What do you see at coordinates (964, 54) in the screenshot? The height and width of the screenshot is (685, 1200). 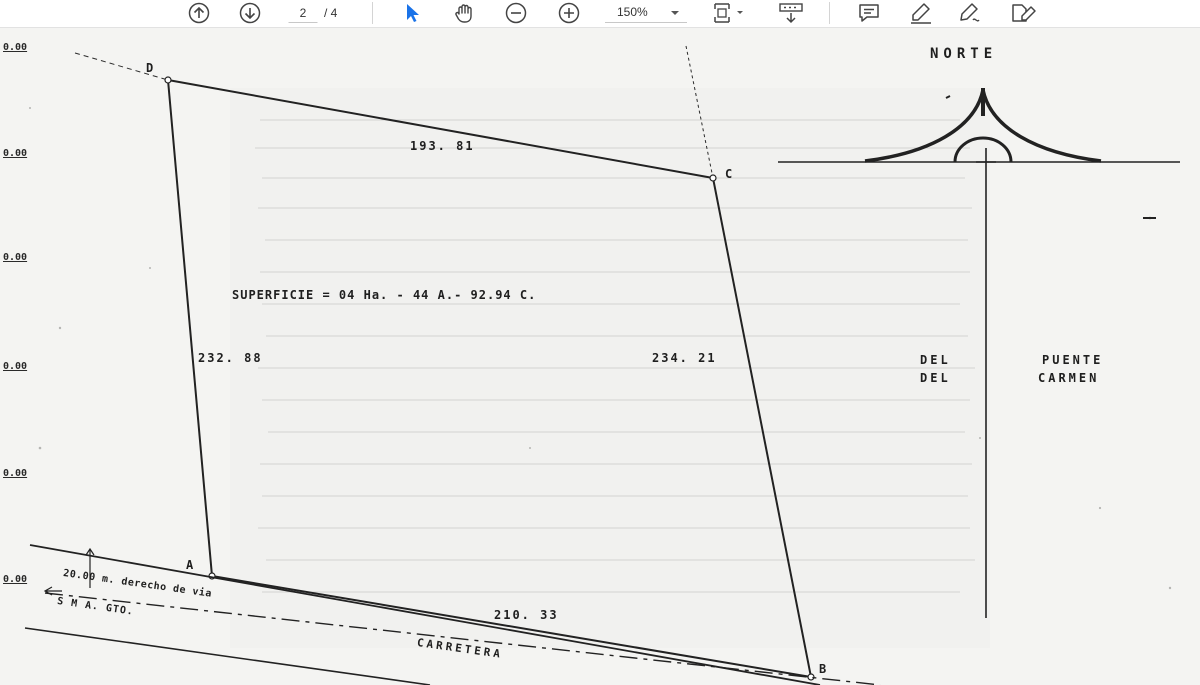 I see `north-label: NORTE` at bounding box center [964, 54].